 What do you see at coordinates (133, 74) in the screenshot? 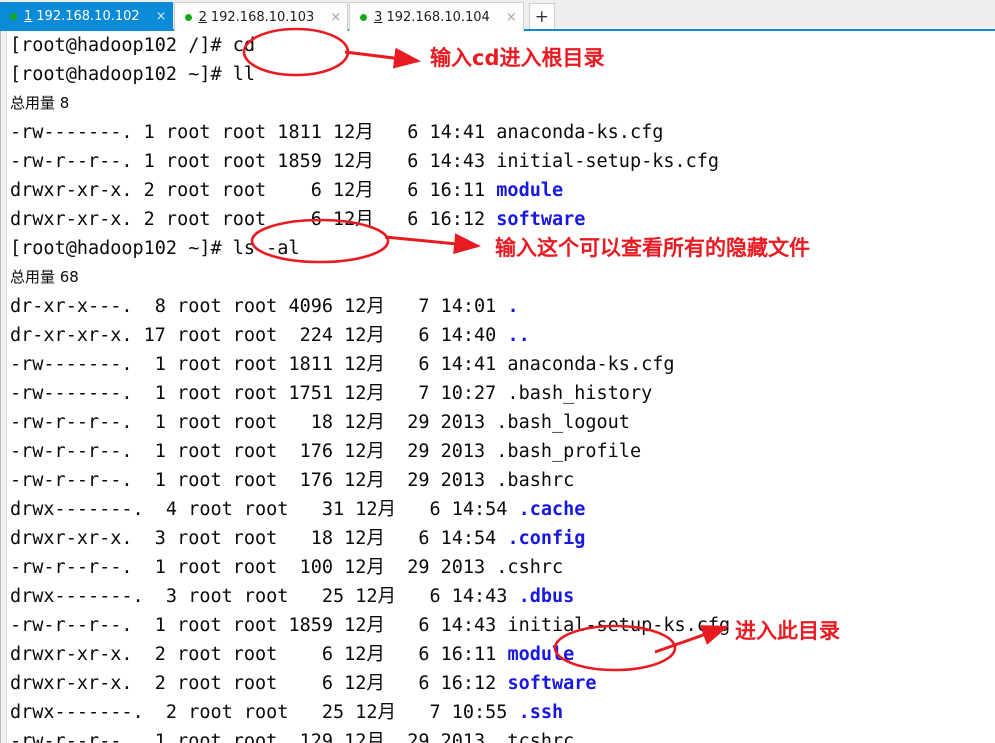
I see `terminal-line: [root@hadoop102 ~]# ll` at bounding box center [133, 74].